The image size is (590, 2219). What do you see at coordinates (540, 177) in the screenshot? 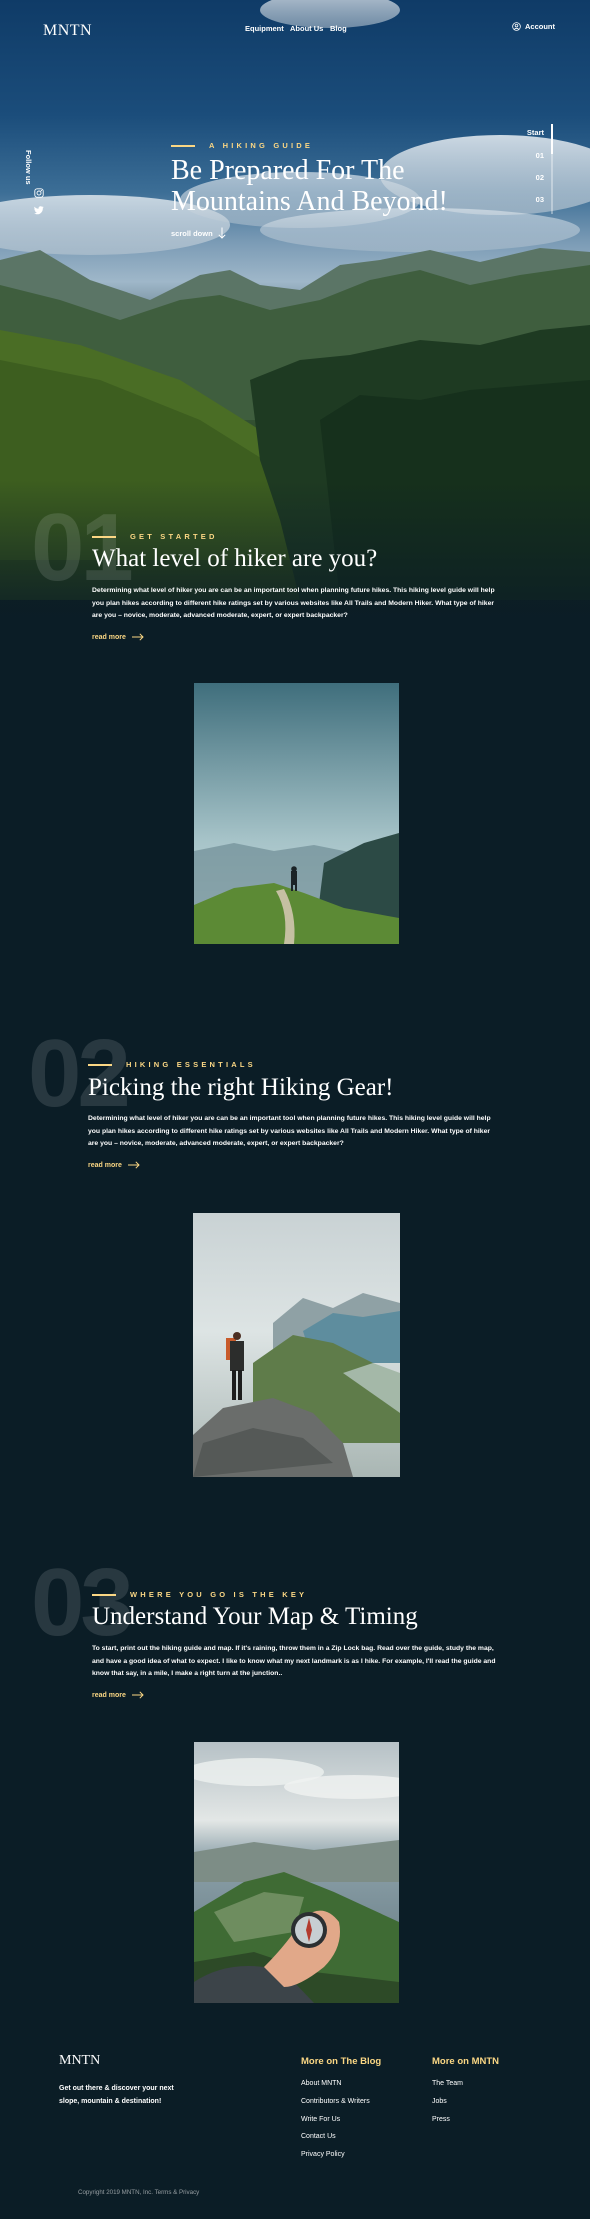
I see `pager-02: 02` at bounding box center [540, 177].